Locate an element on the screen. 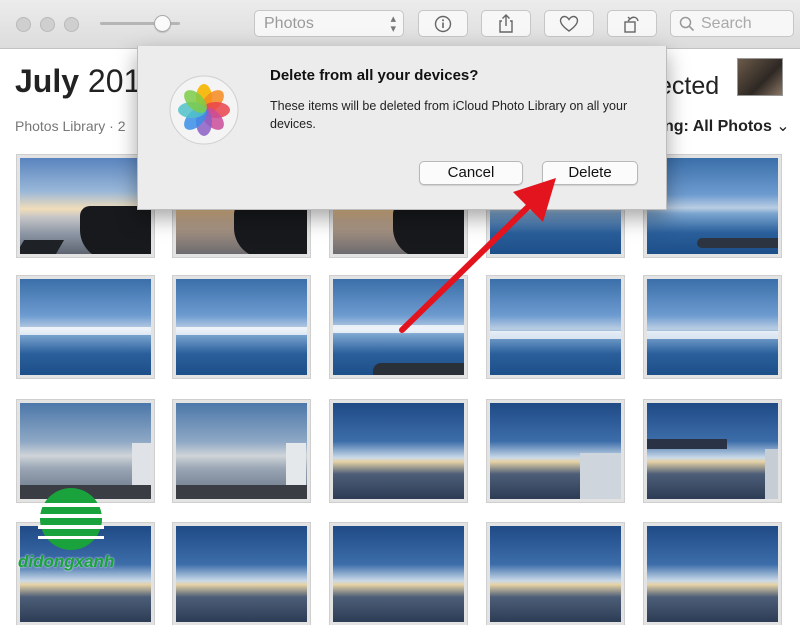  watermark-text: didongxanh is located at coordinates (66, 561).